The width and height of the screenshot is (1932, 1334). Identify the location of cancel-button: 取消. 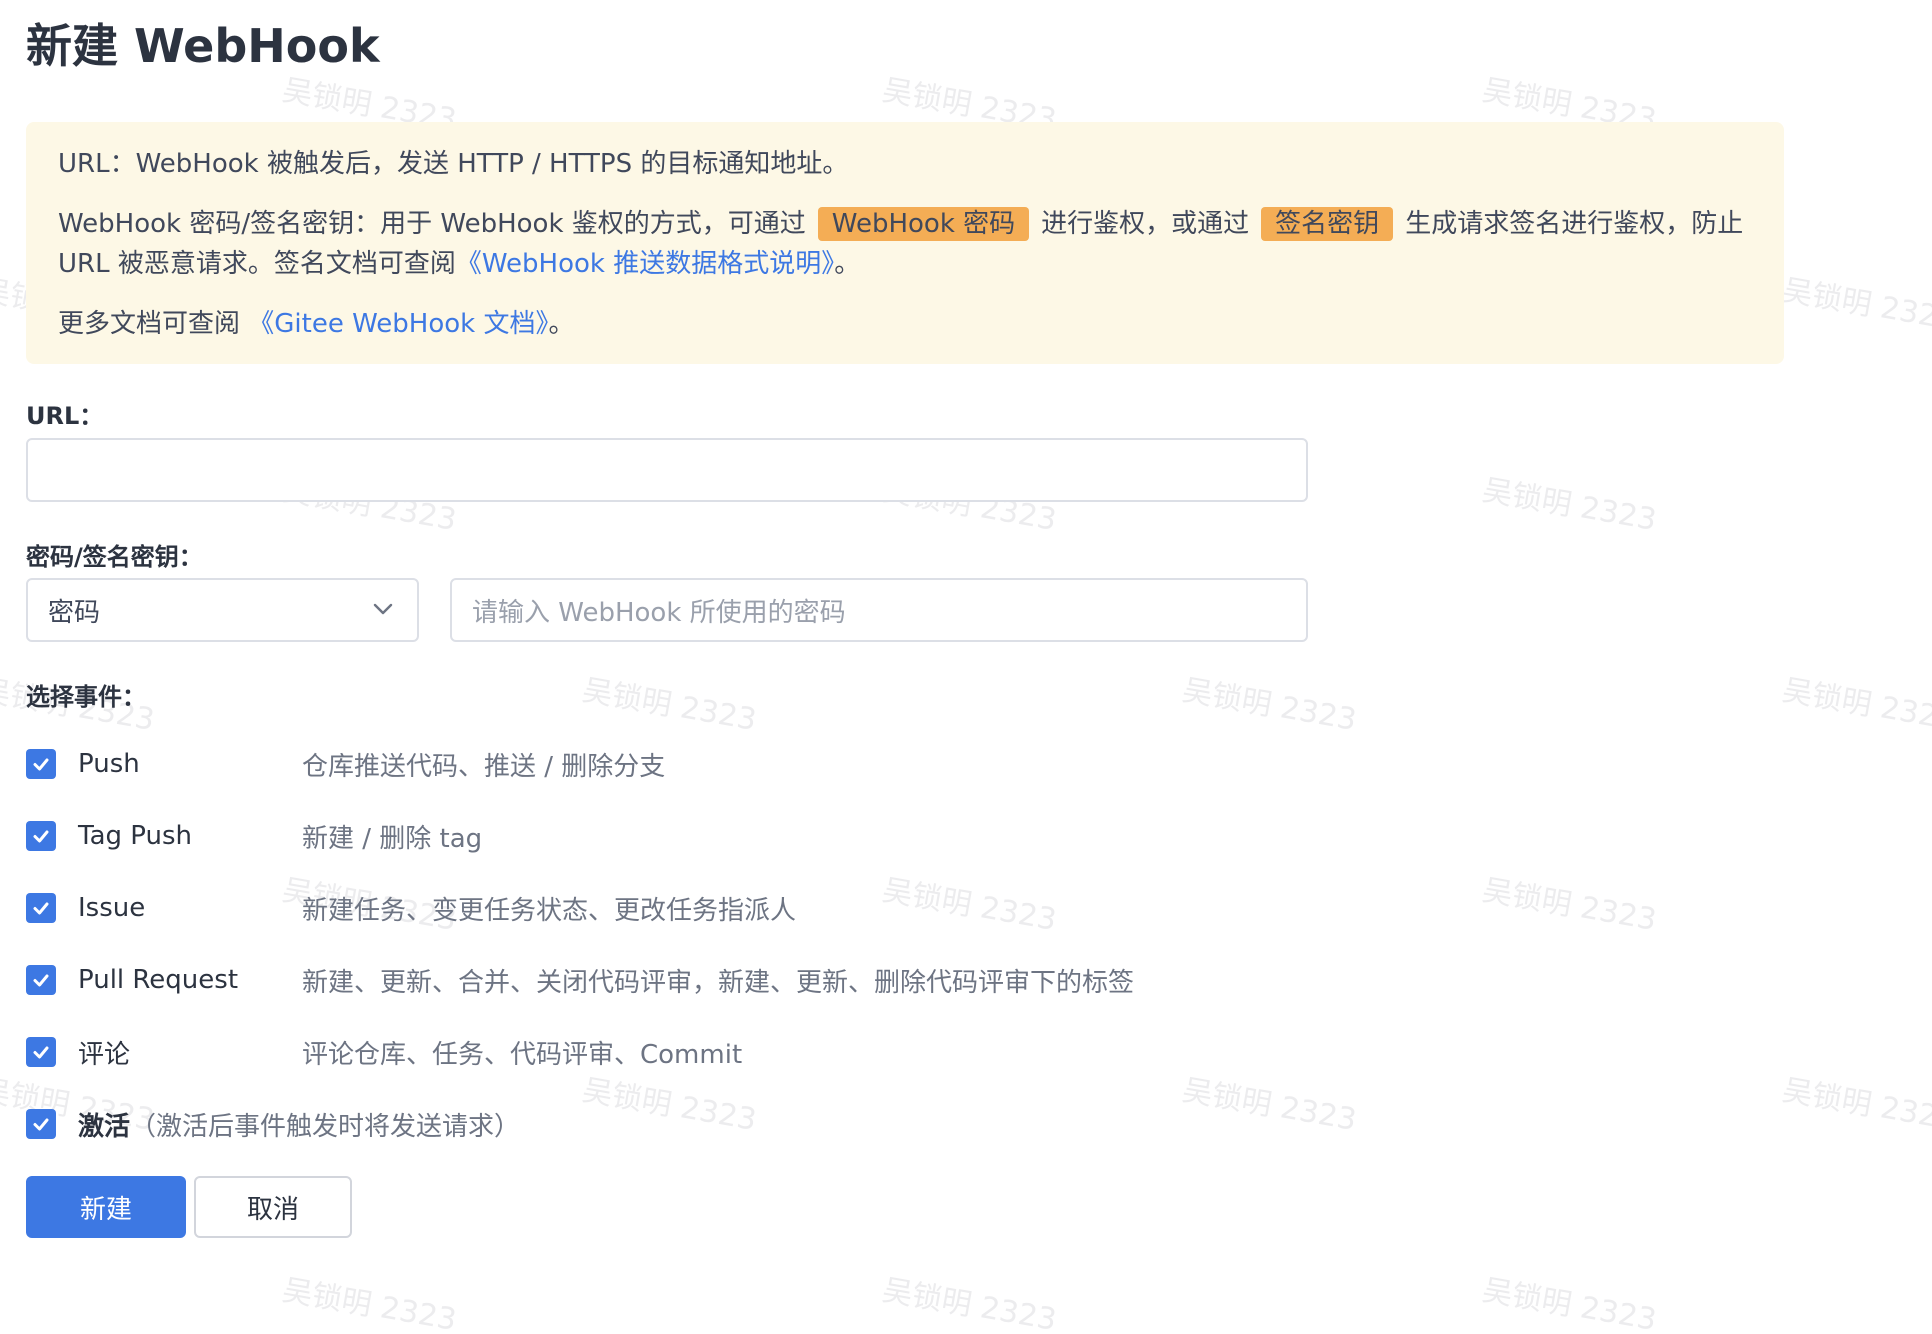
(273, 1207).